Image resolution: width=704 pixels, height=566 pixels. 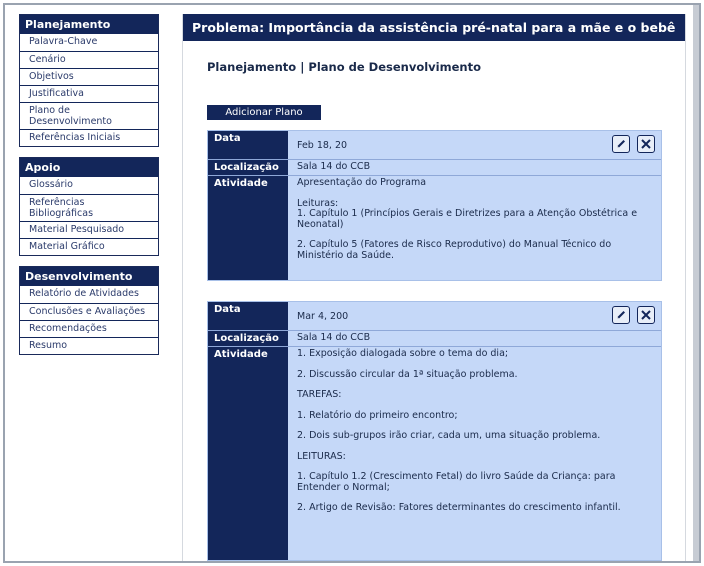 What do you see at coordinates (89, 345) in the screenshot?
I see `sidebar-item-resumo: Resumo` at bounding box center [89, 345].